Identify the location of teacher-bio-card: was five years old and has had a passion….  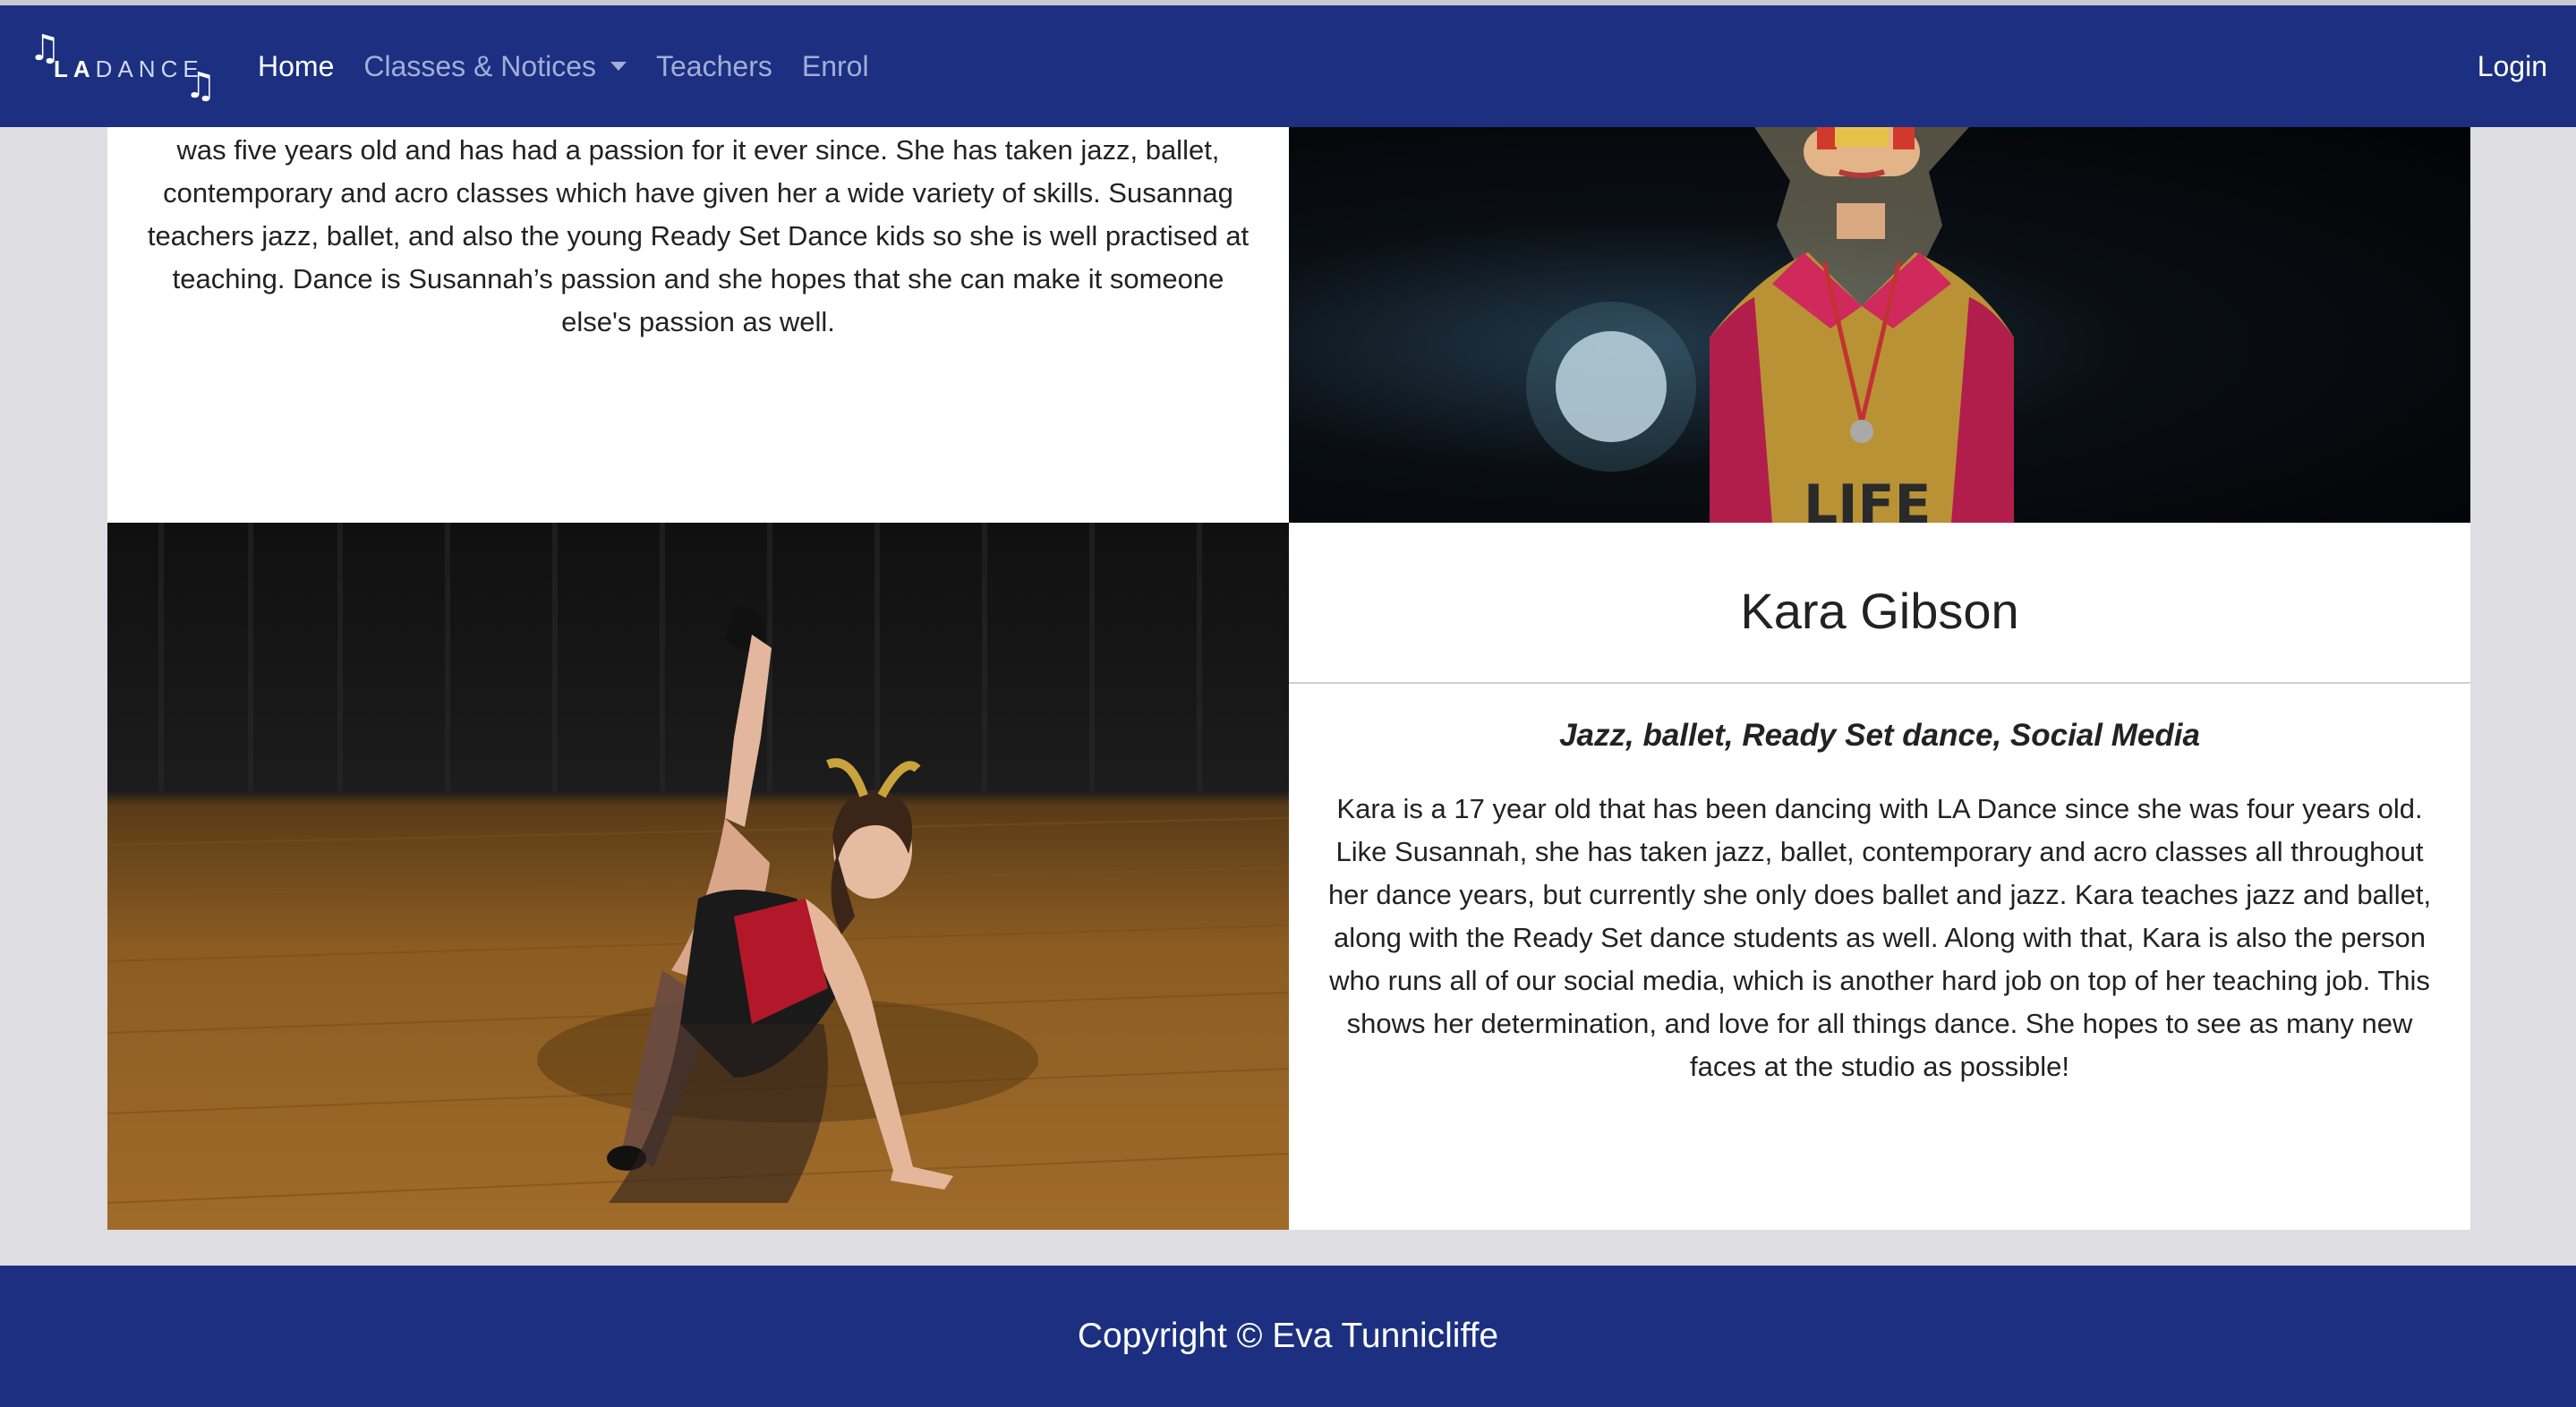
(698, 325).